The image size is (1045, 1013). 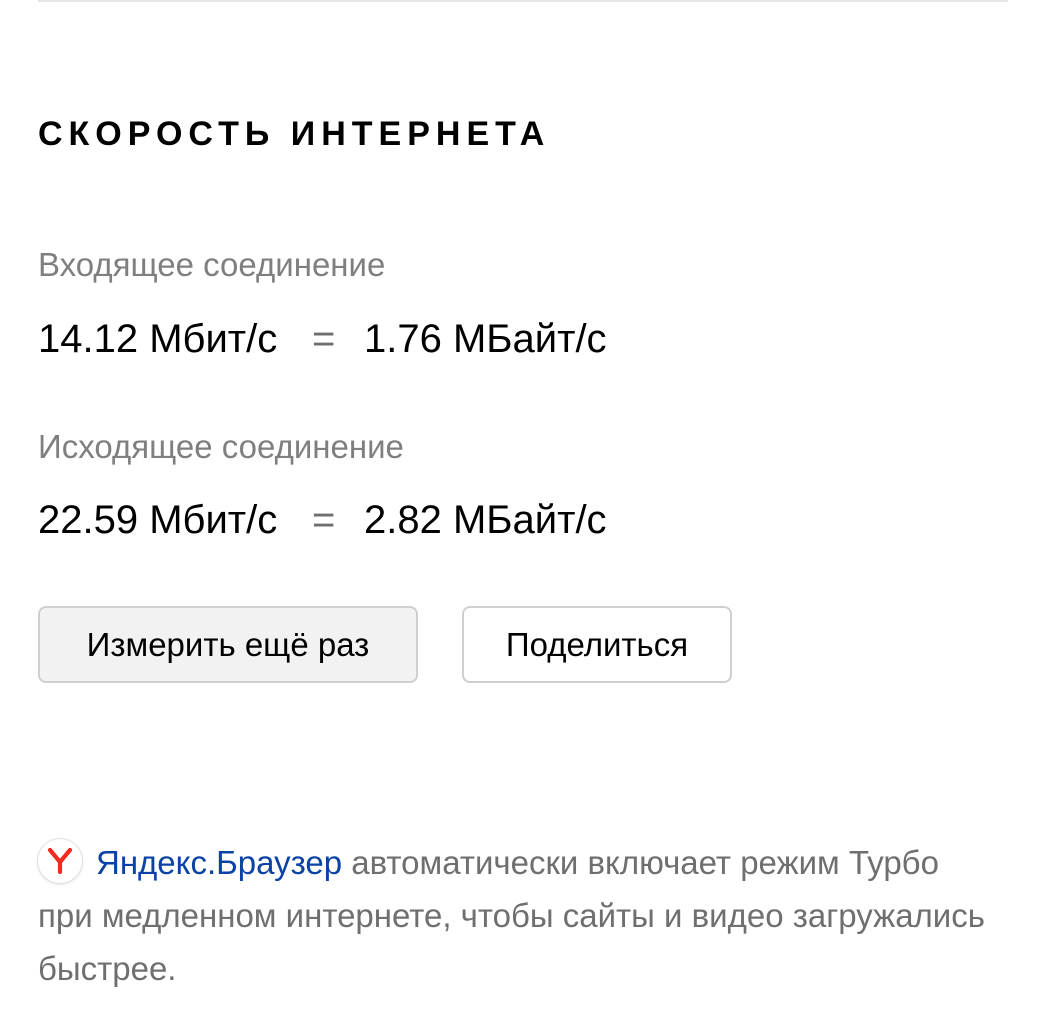 I want to click on outgoing-speed-mbyte: 2.82 МБайт/с, so click(x=485, y=520).